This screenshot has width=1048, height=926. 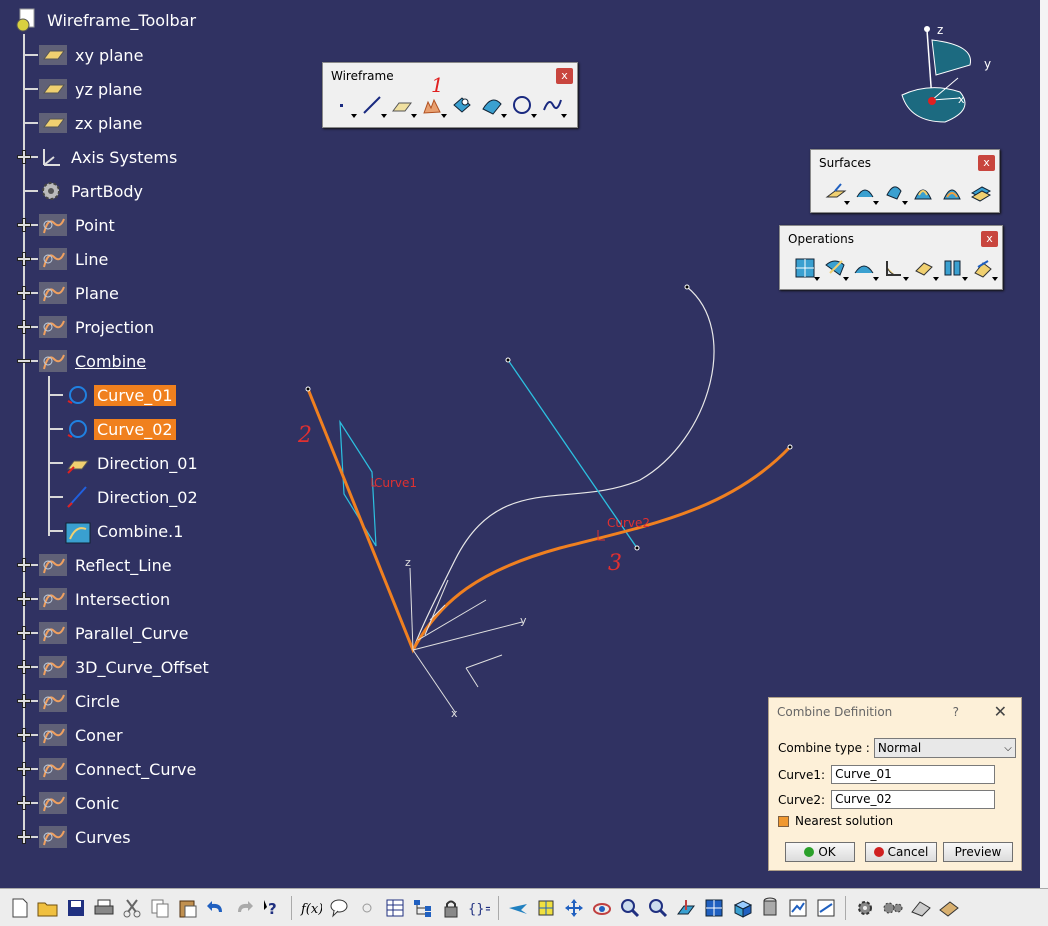 What do you see at coordinates (865, 192) in the screenshot?
I see `revolve-surface-icon` at bounding box center [865, 192].